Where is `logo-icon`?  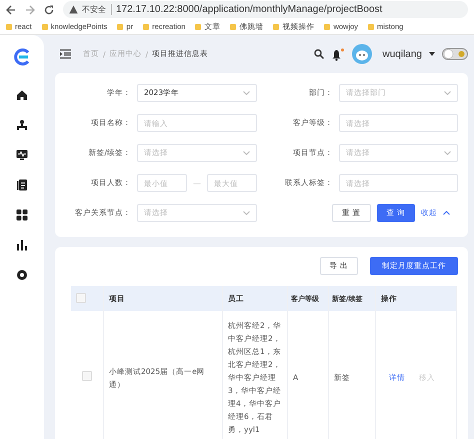
logo-icon is located at coordinates (22, 57).